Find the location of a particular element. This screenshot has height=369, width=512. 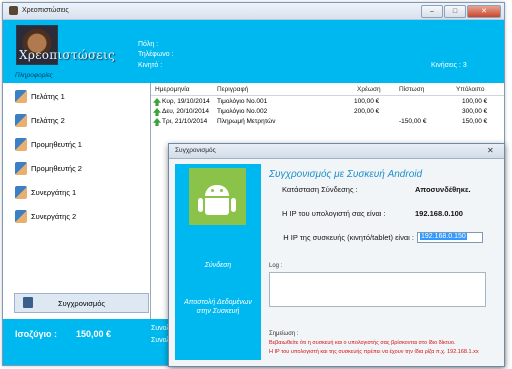

sidebar-item-customer-1: Πελάτης 1 is located at coordinates (78, 97).